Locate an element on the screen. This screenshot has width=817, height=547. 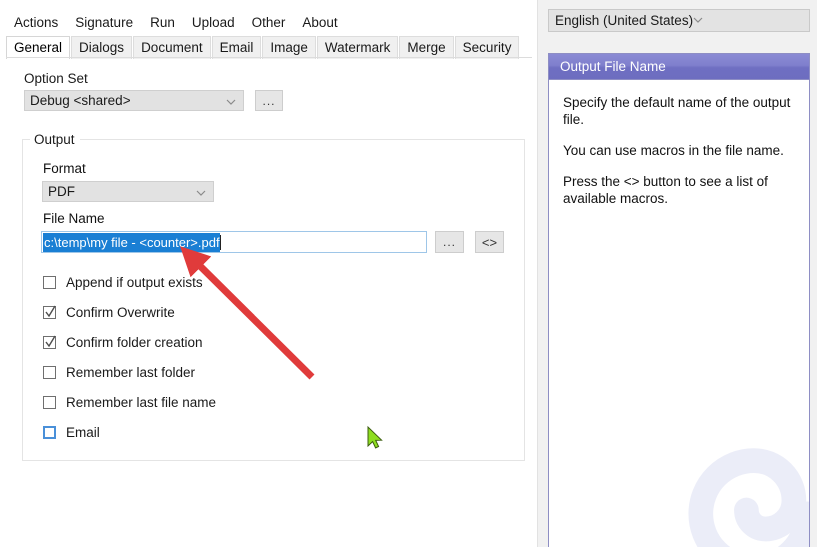
tab-signature: Signature is located at coordinates (104, 22).